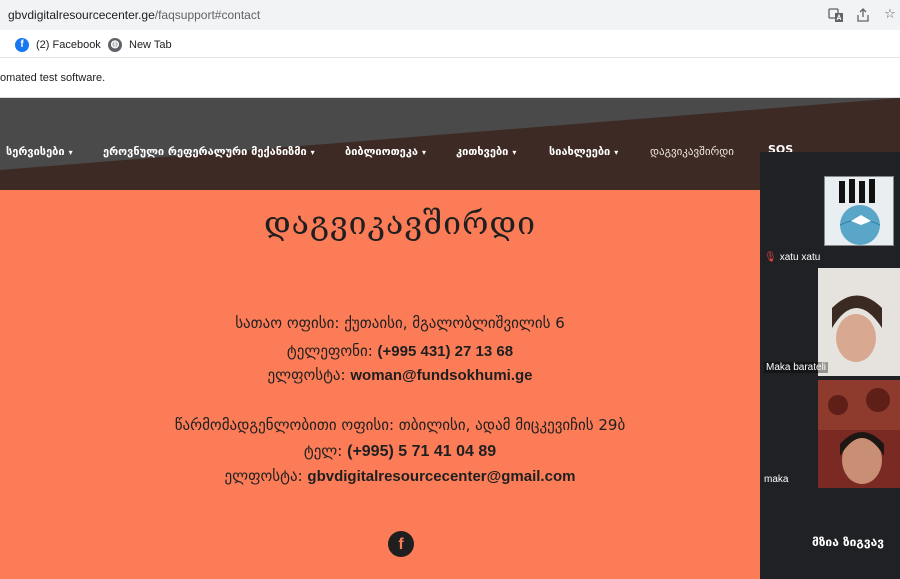  I want to click on participant-tile: 🎙 xatu xatu, so click(830, 208).